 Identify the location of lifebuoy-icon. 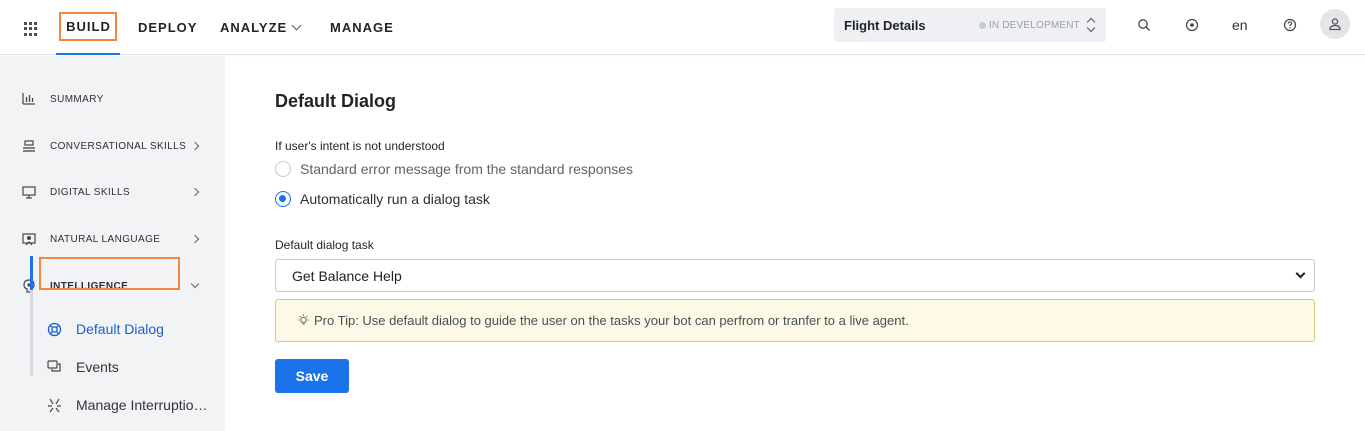
(54, 329).